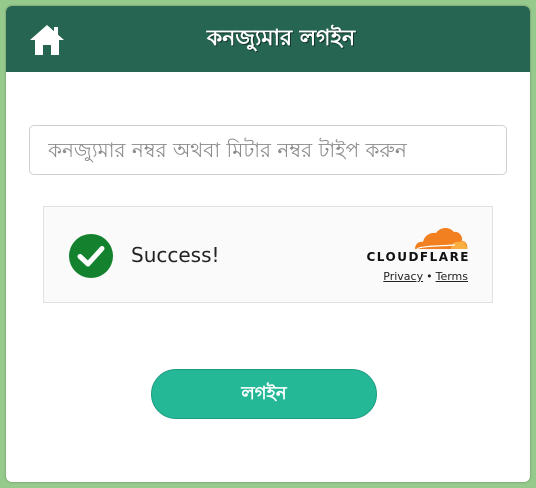 Image resolution: width=536 pixels, height=488 pixels. What do you see at coordinates (452, 276) in the screenshot?
I see `terms-link: Terms` at bounding box center [452, 276].